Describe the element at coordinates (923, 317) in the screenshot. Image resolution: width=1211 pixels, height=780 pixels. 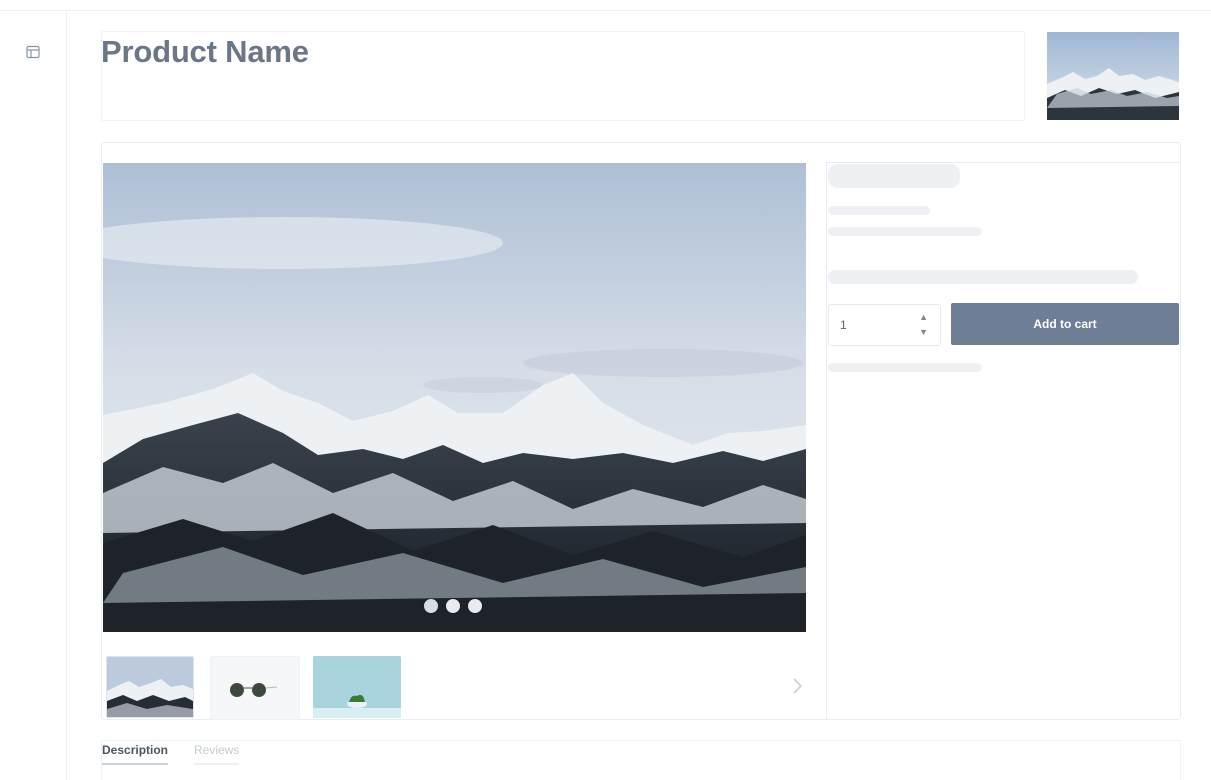
I see `chevron-up-icon: ▲` at that location.